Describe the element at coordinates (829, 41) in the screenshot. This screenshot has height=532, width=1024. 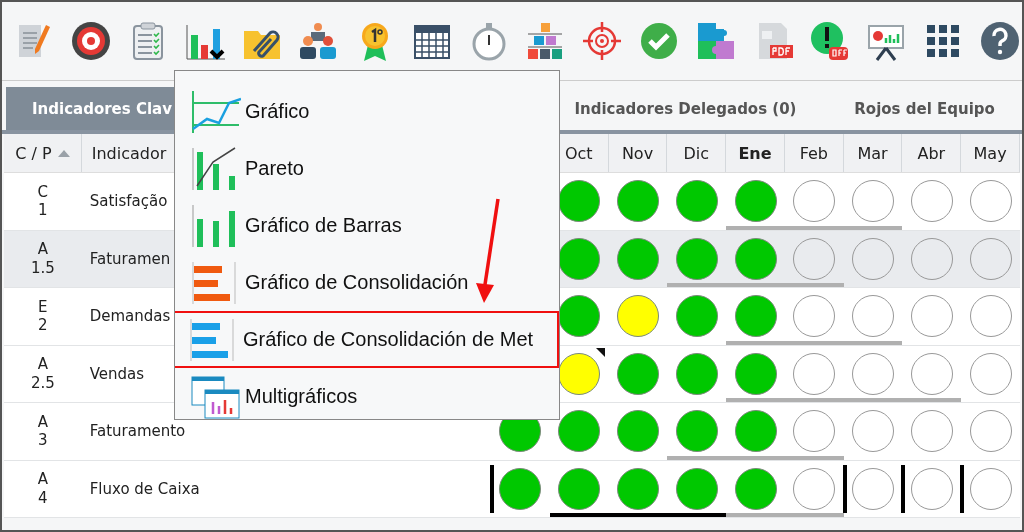
I see `alert-icon` at that location.